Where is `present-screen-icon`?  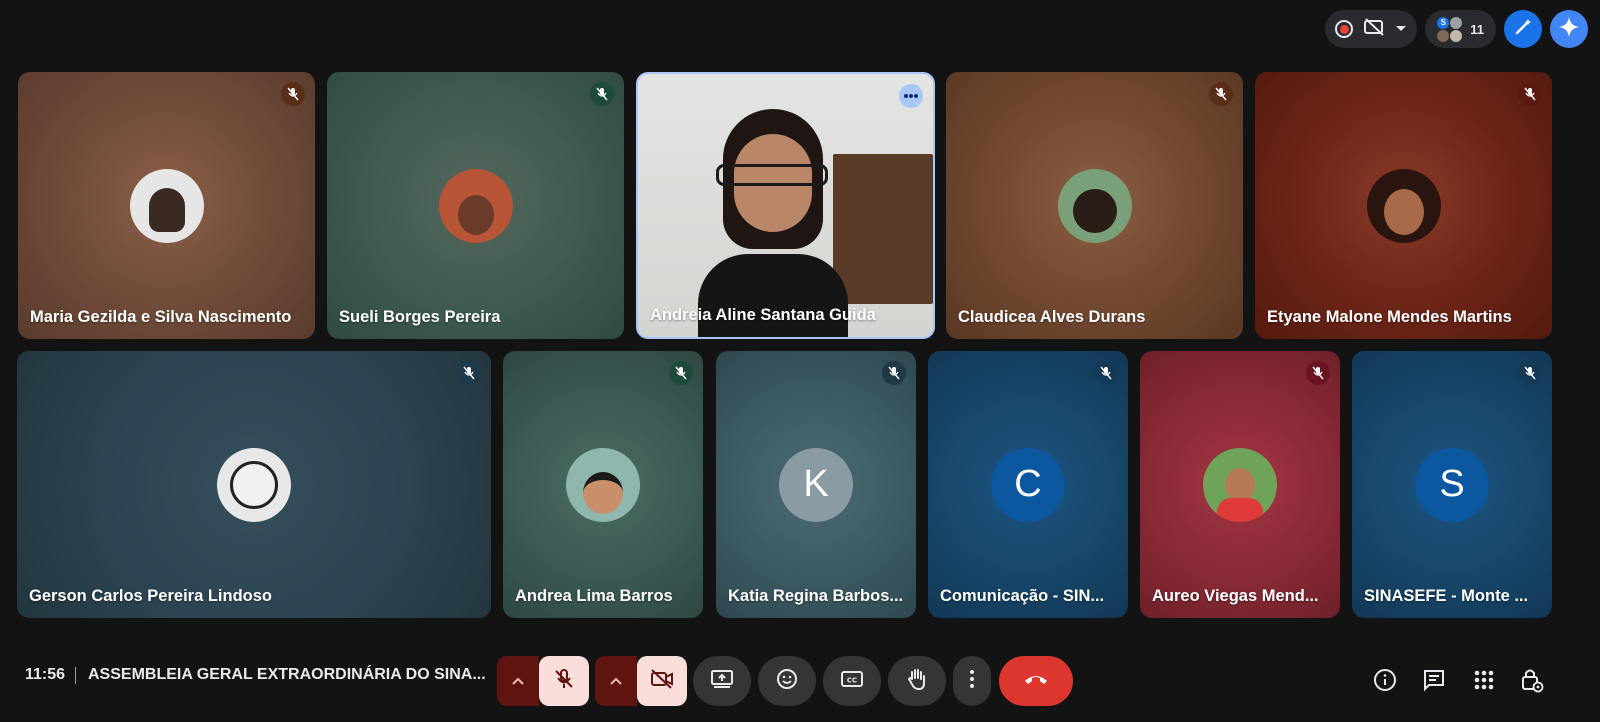
present-screen-icon is located at coordinates (722, 681).